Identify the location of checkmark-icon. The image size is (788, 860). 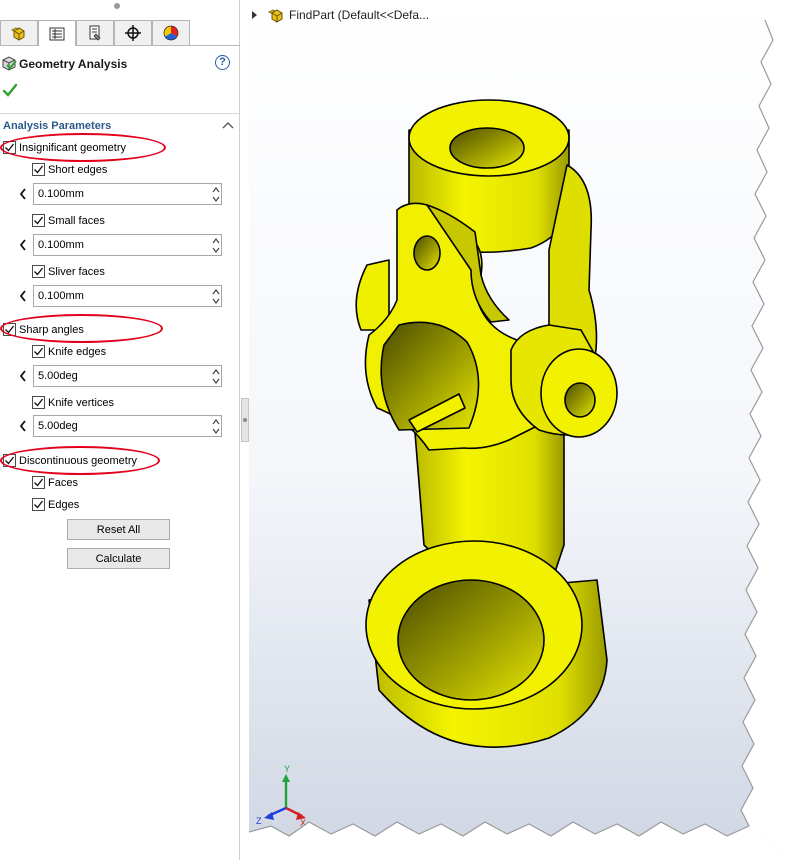
(10, 90).